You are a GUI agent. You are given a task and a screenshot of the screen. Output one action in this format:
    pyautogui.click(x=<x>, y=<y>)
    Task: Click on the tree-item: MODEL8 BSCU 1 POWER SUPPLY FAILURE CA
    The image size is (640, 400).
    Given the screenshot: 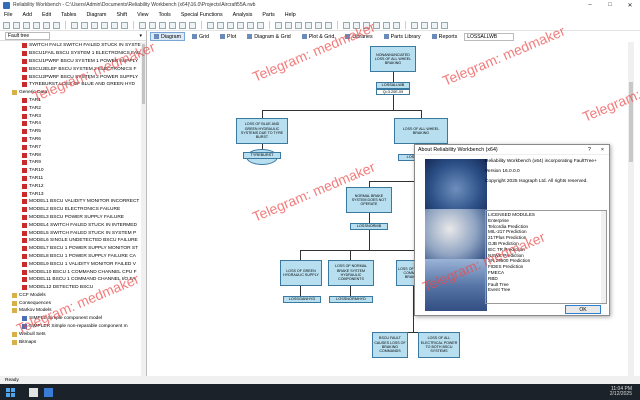 What is the action you would take?
    pyautogui.click(x=73, y=257)
    